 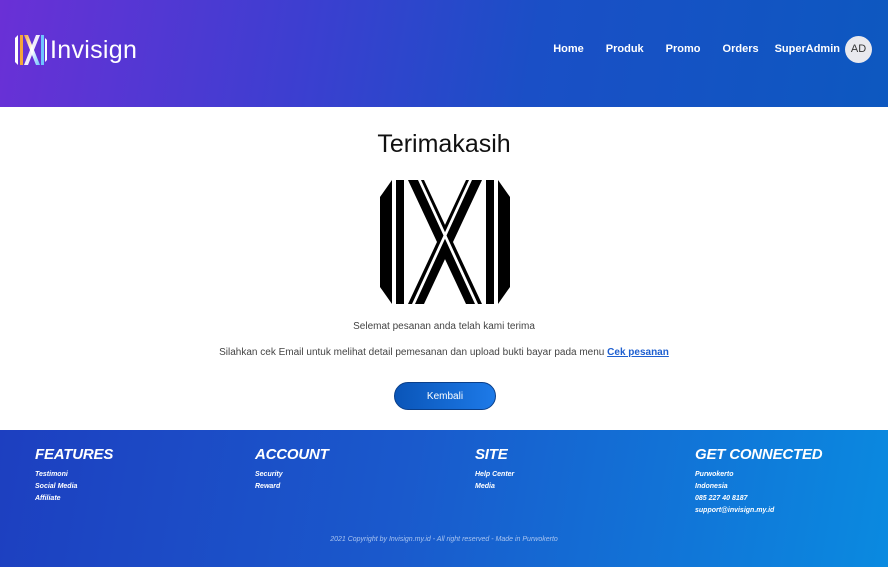 What do you see at coordinates (758, 499) in the screenshot?
I see `footer-phone: 085 227 40 8187` at bounding box center [758, 499].